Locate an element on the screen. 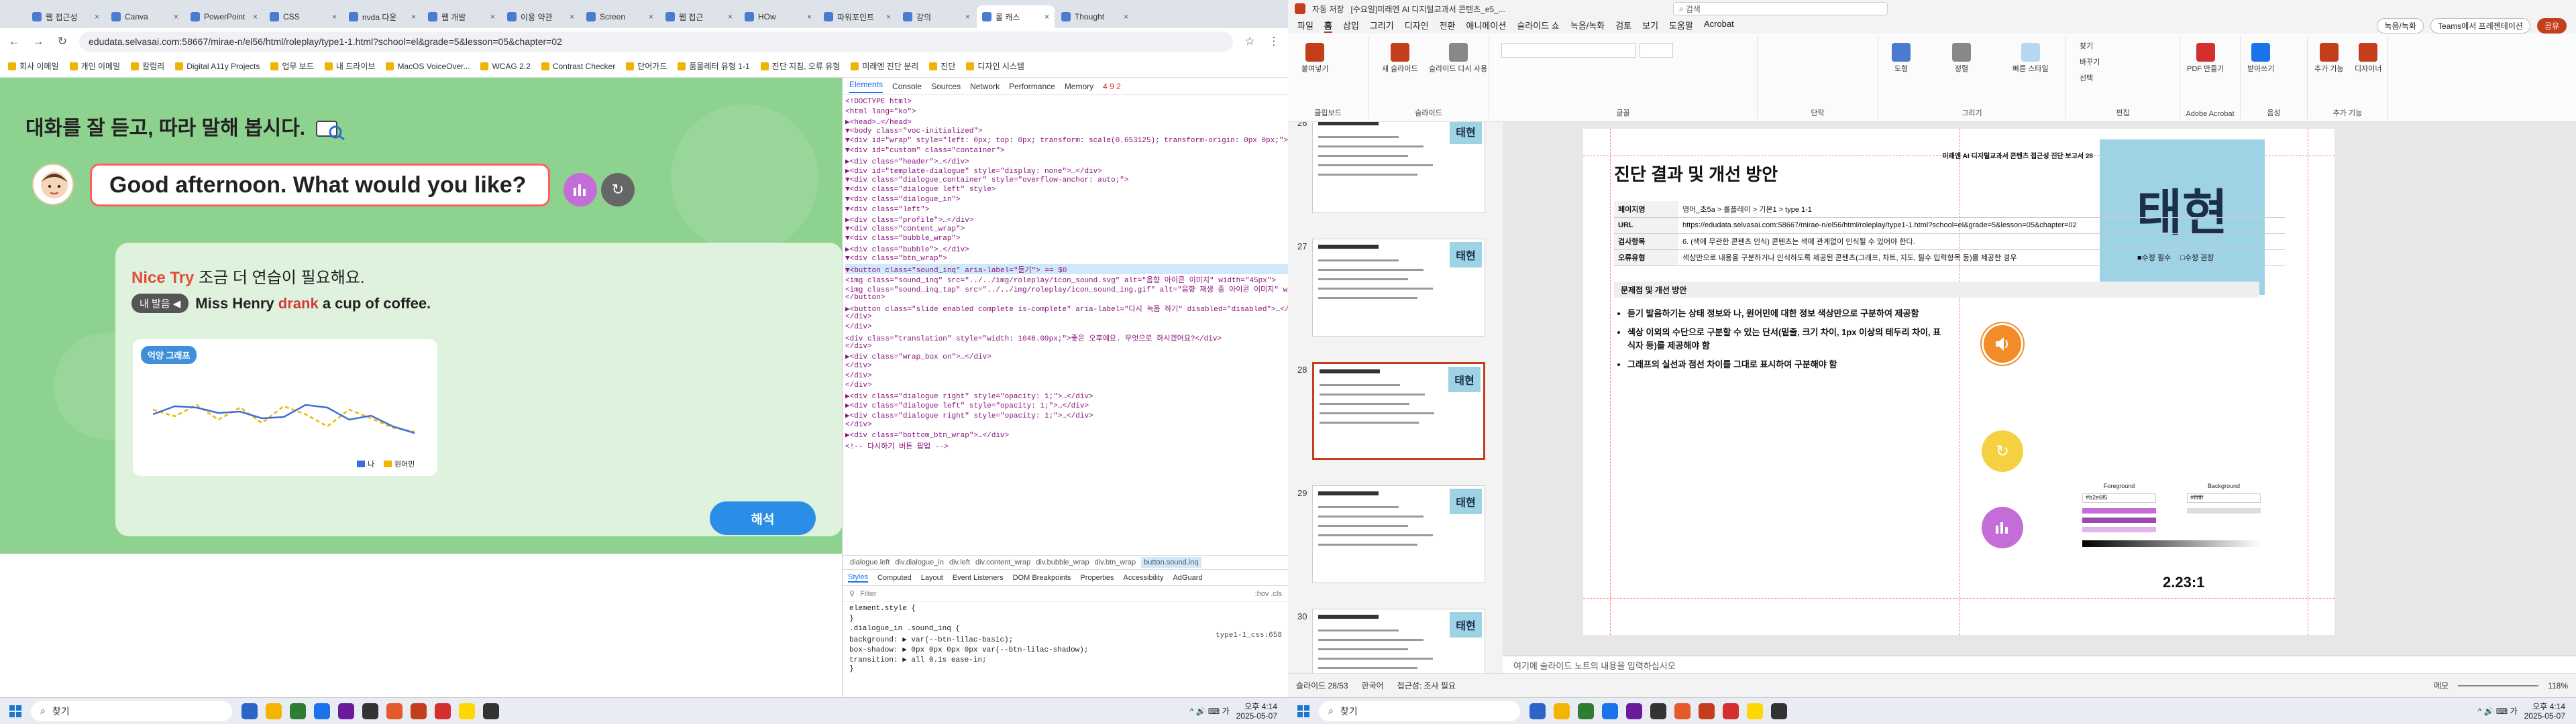 The width and height of the screenshot is (2576, 724). dom-node-line: ▼<div class="dialogue_in"> is located at coordinates (1066, 201).